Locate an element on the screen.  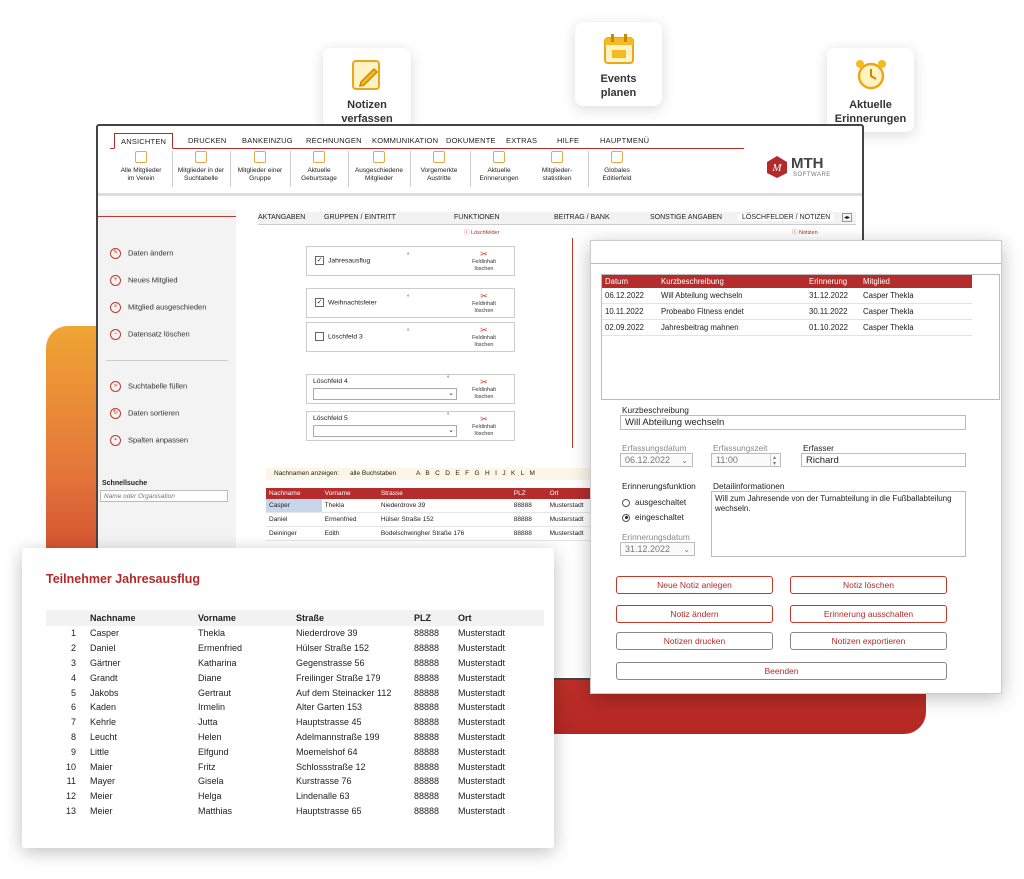
menu-drucken: DRUCKEN is located at coordinates (207, 140).